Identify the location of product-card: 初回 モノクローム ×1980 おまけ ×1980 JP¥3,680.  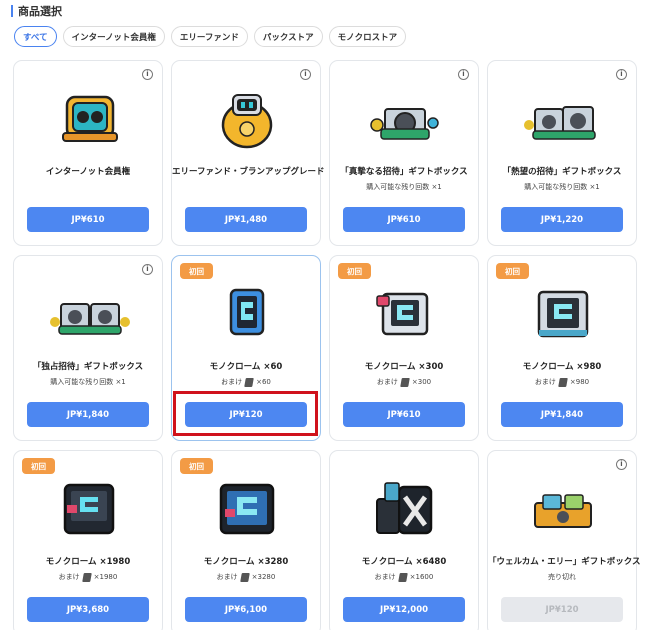
(88, 540).